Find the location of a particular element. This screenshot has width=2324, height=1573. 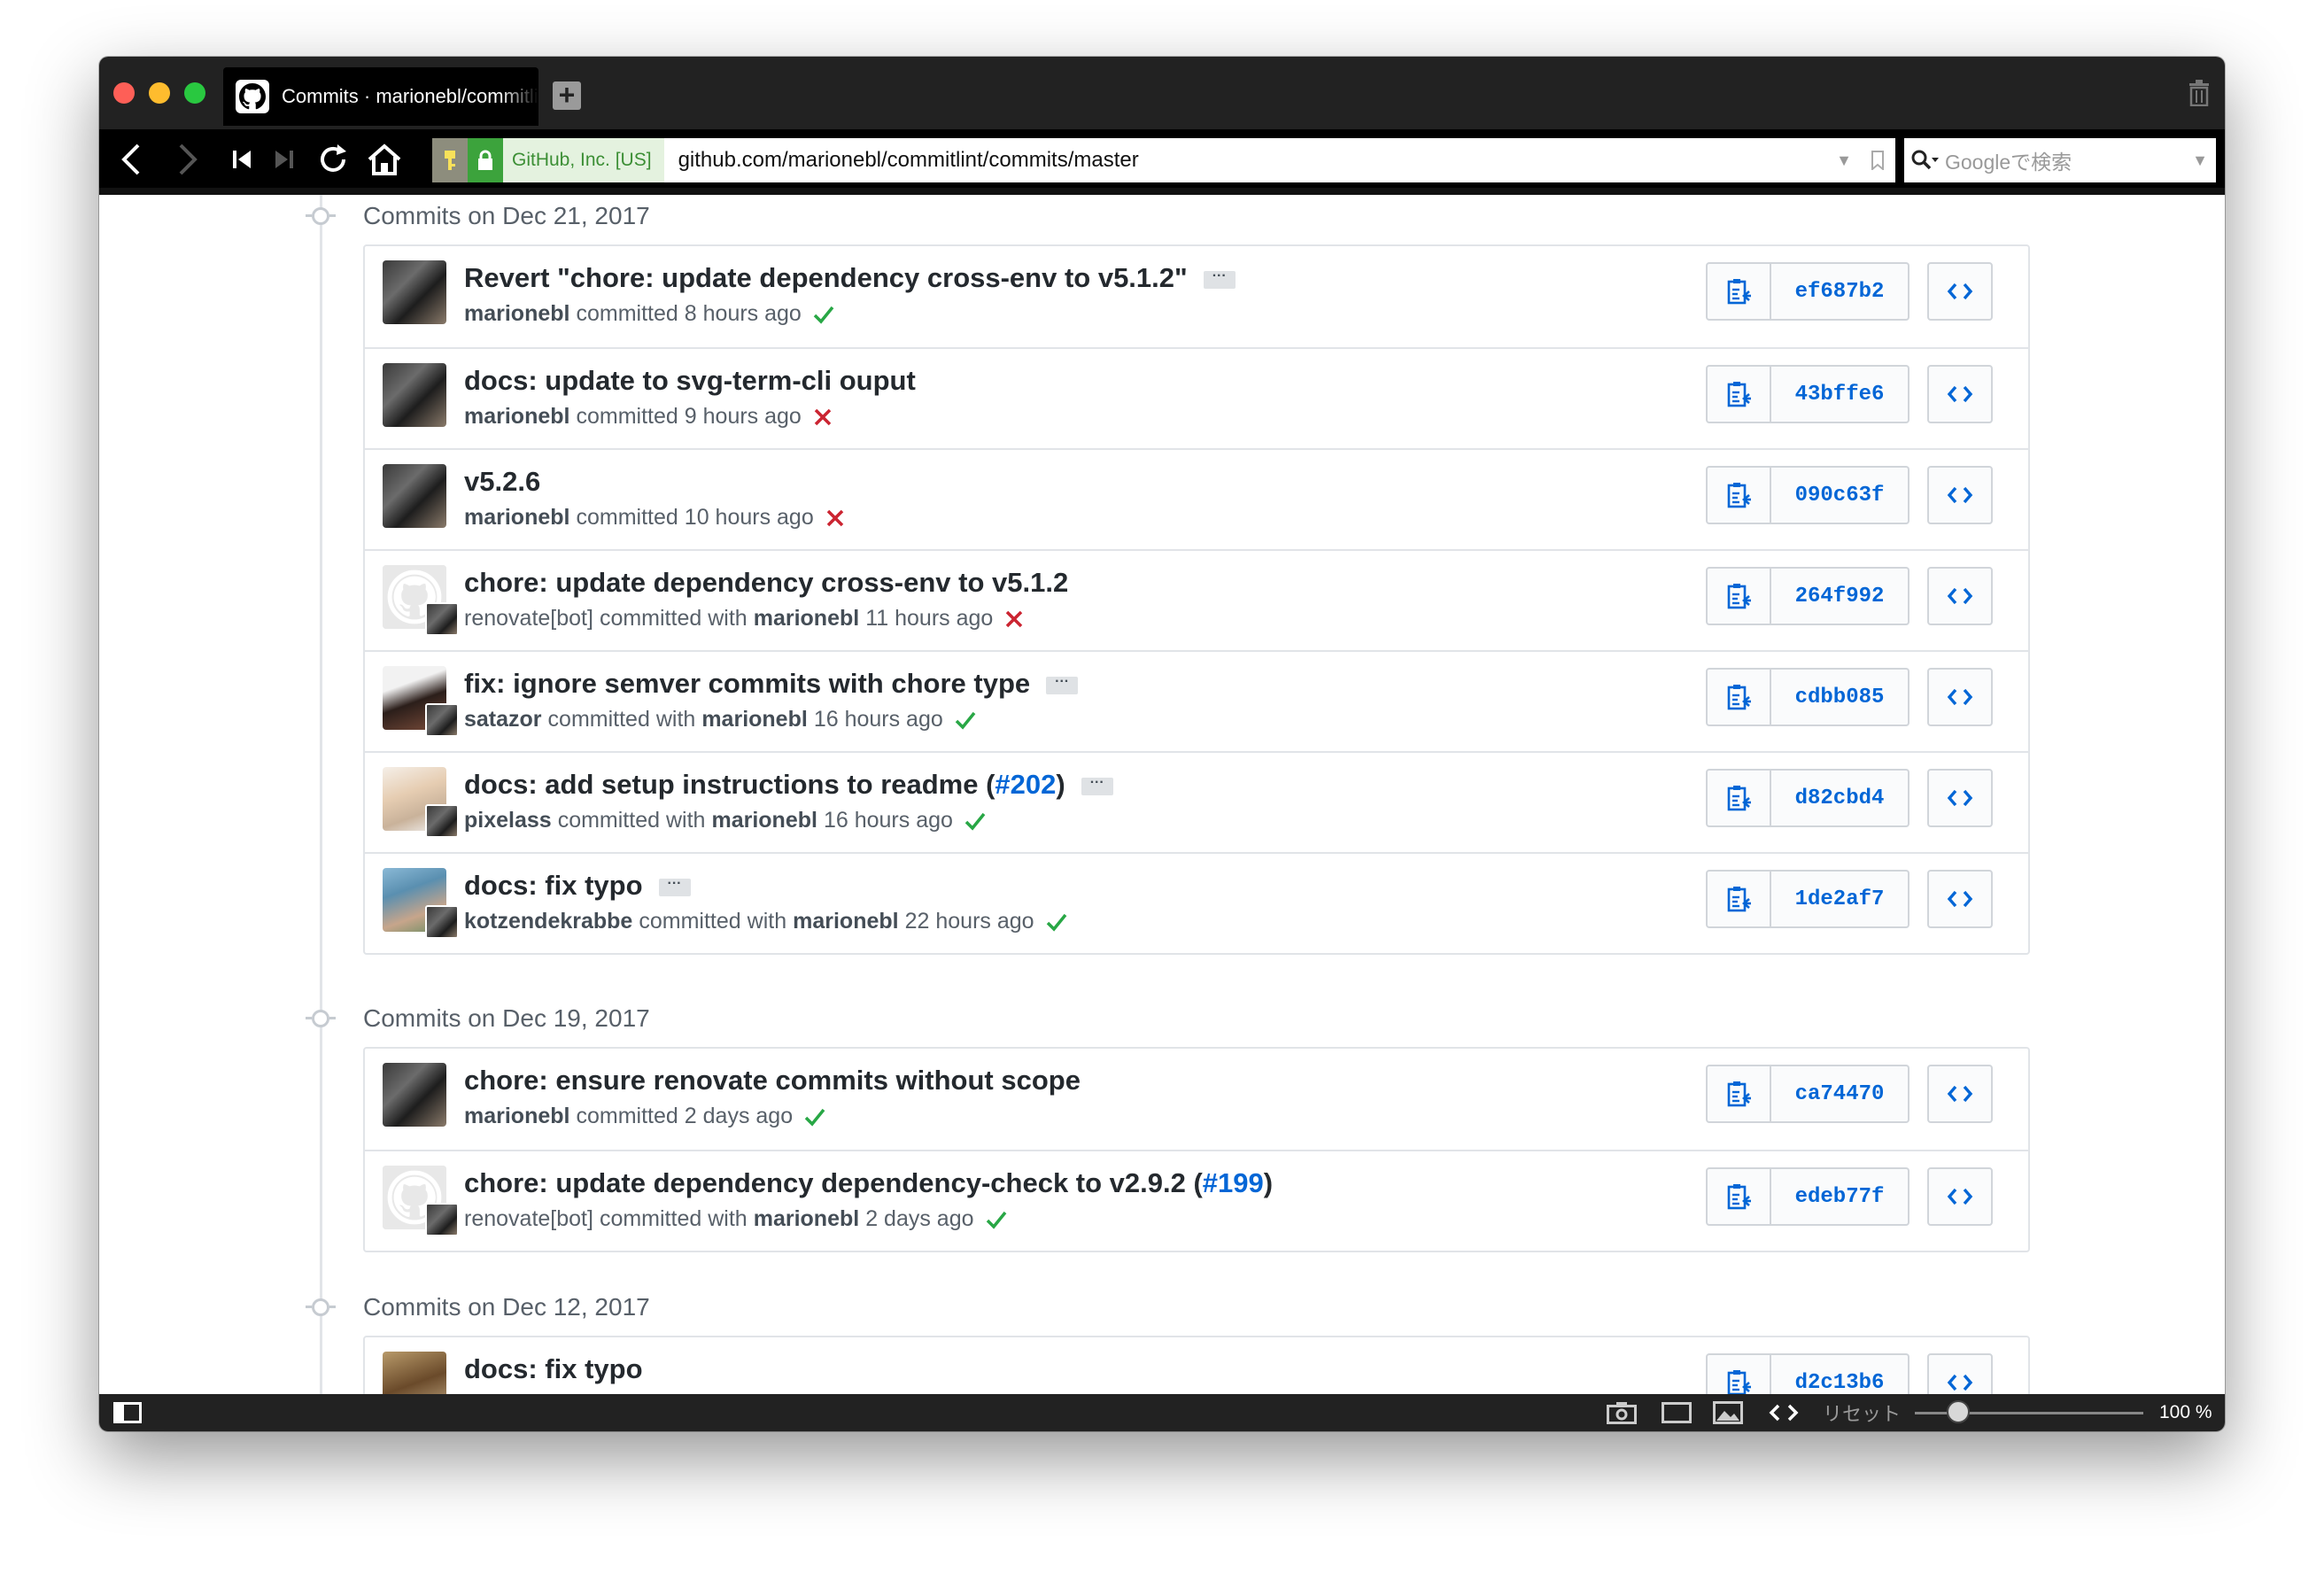

panel-toggle-icon is located at coordinates (127, 1412).